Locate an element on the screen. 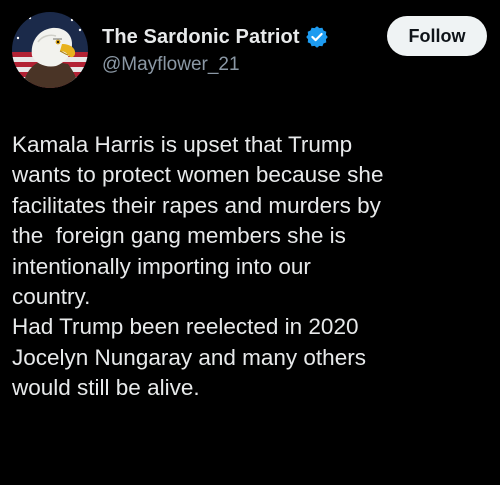 This screenshot has width=500, height=485. author-display-name: The Sardonic Patriot is located at coordinates (201, 37).